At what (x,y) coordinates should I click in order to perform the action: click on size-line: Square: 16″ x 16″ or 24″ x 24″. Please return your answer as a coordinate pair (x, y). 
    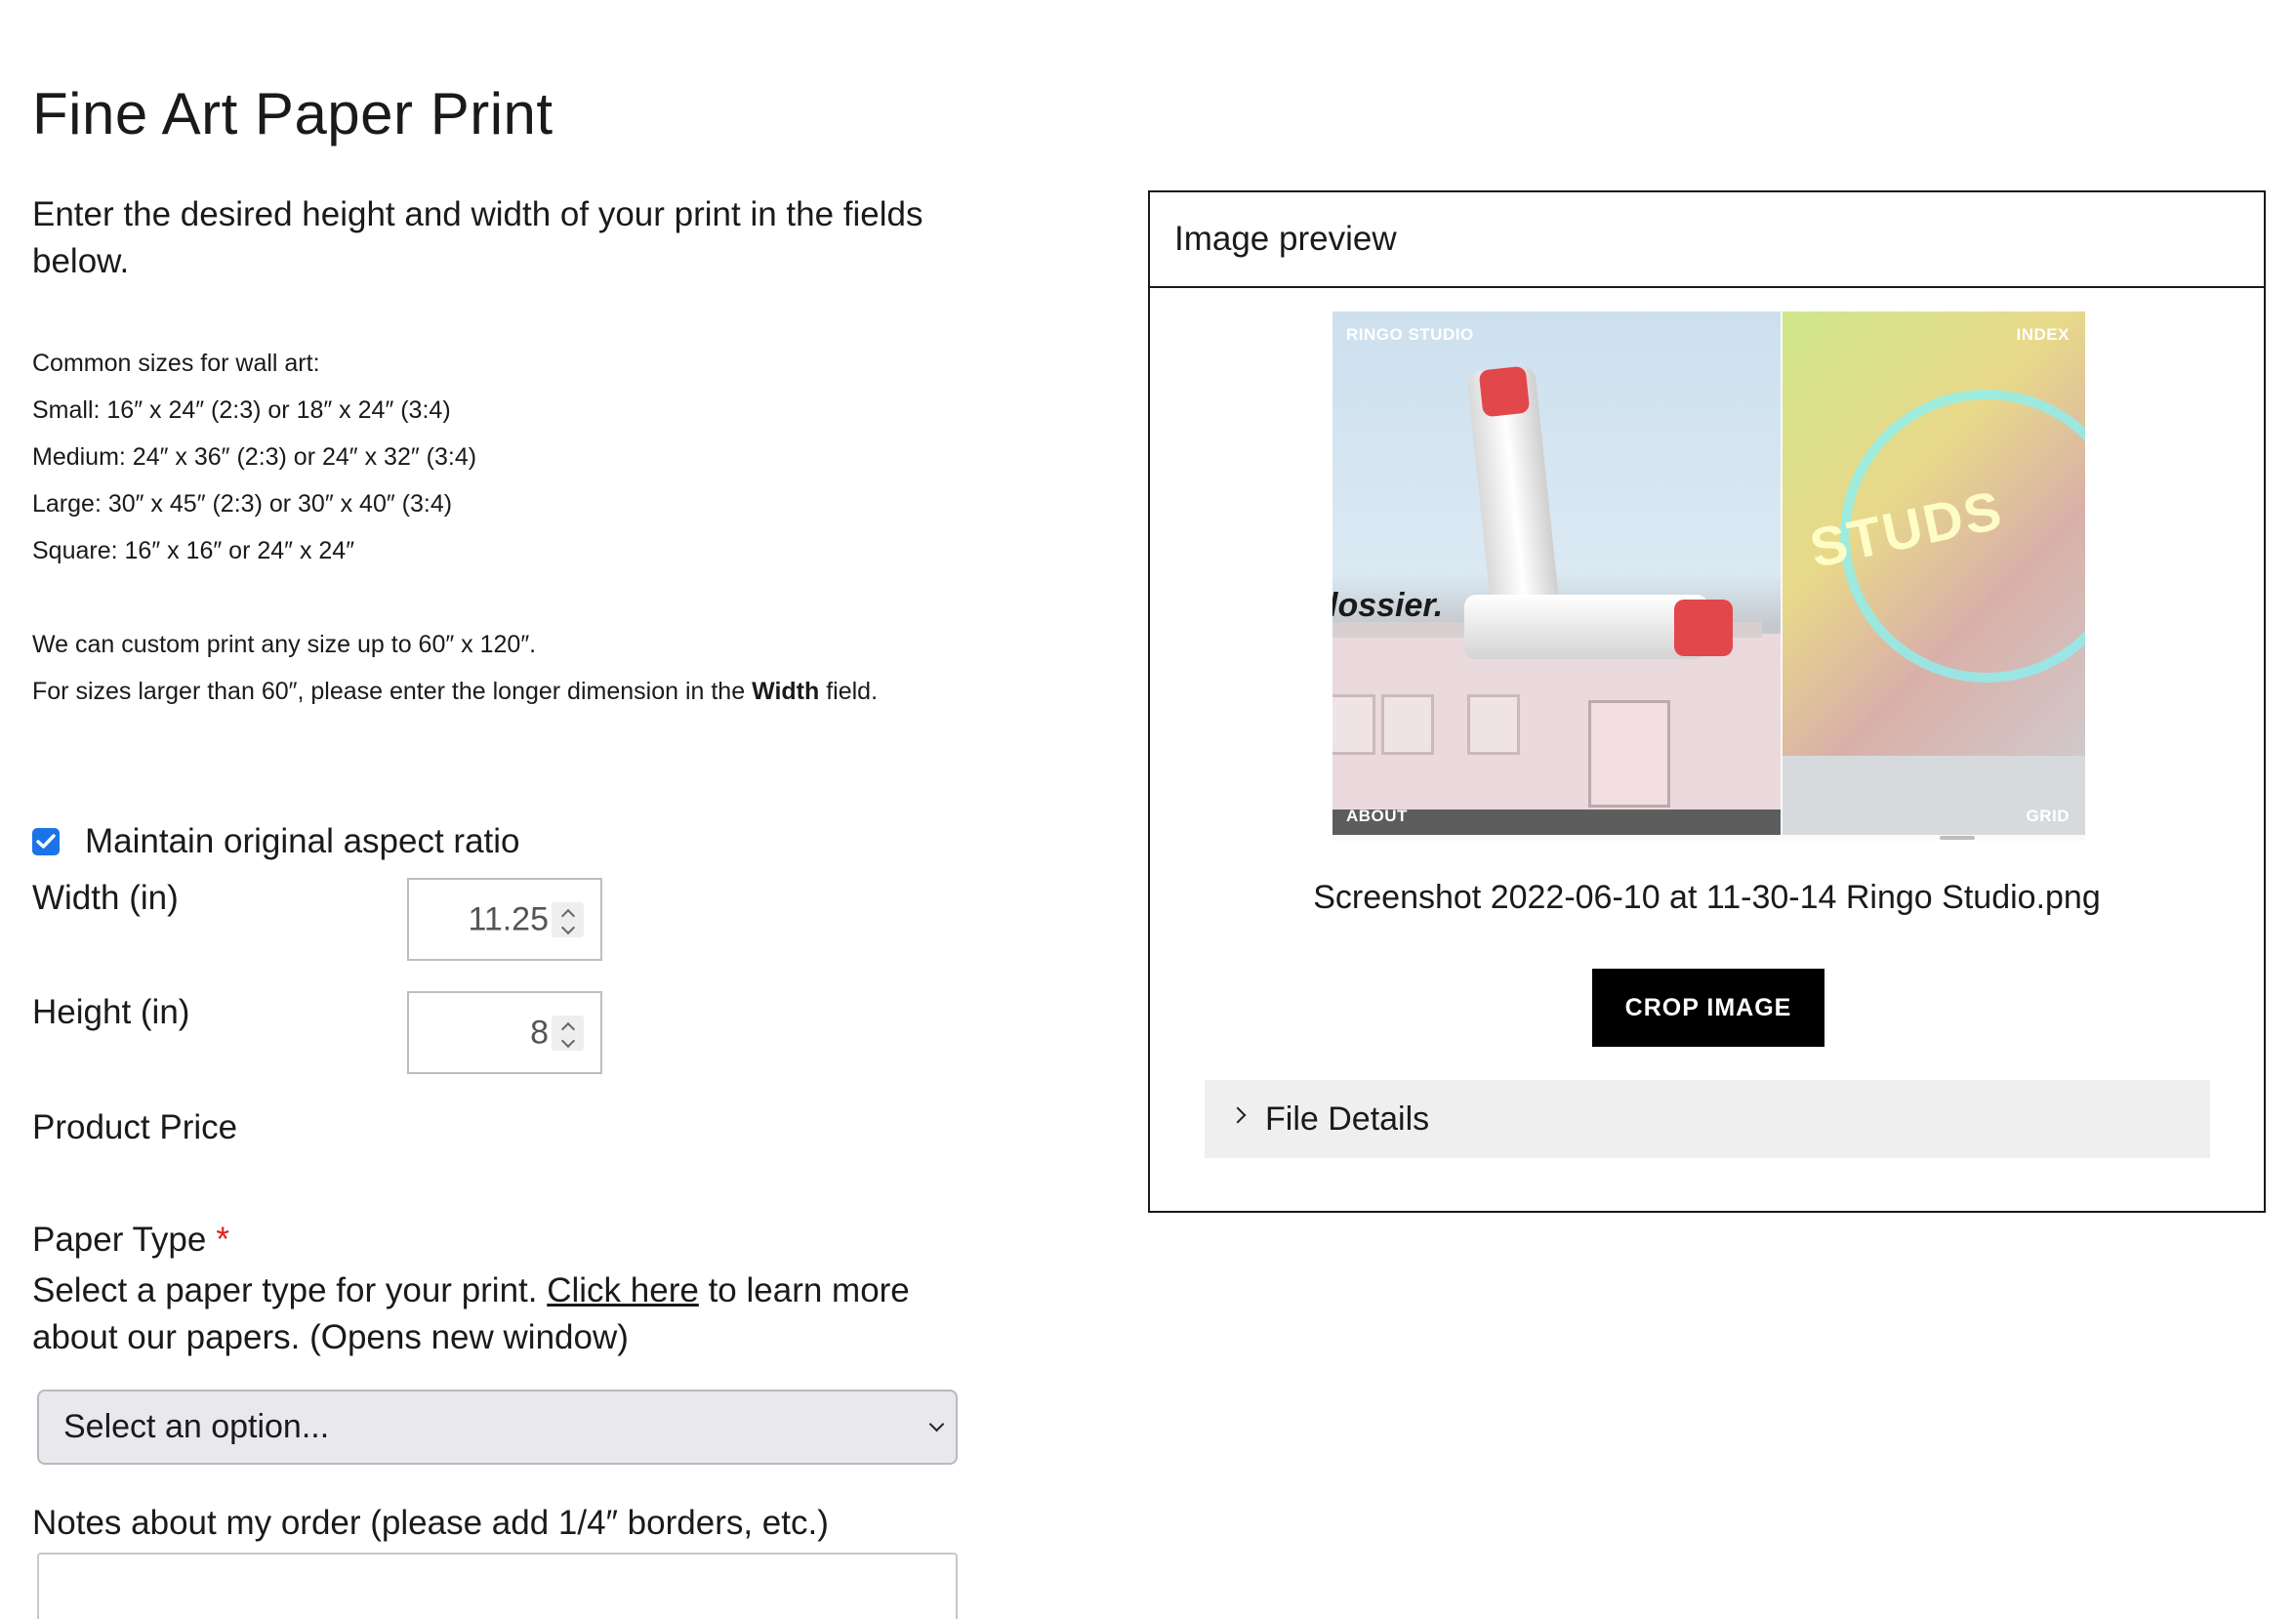
    Looking at the image, I should click on (193, 550).